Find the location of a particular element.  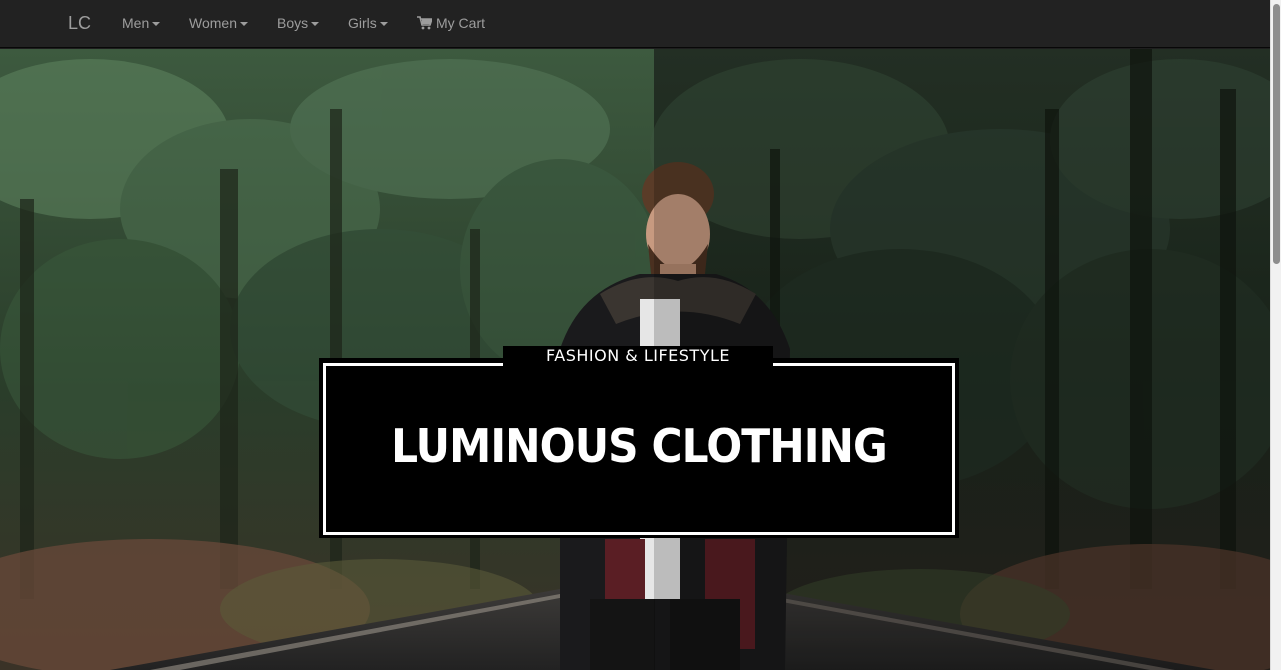

top-navbar: LC Men Women Boys Girls My Cart is located at coordinates (635, 24).